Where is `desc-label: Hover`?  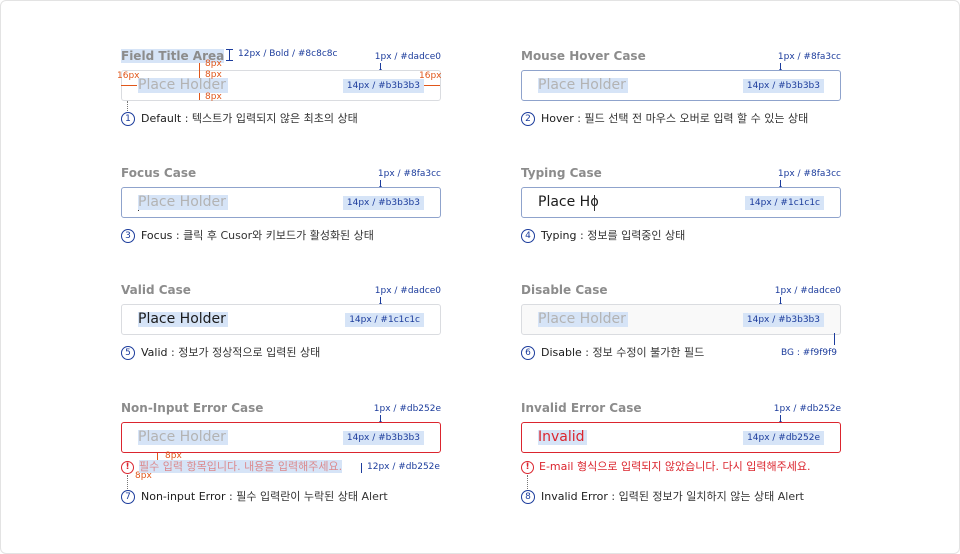
desc-label: Hover is located at coordinates (557, 118).